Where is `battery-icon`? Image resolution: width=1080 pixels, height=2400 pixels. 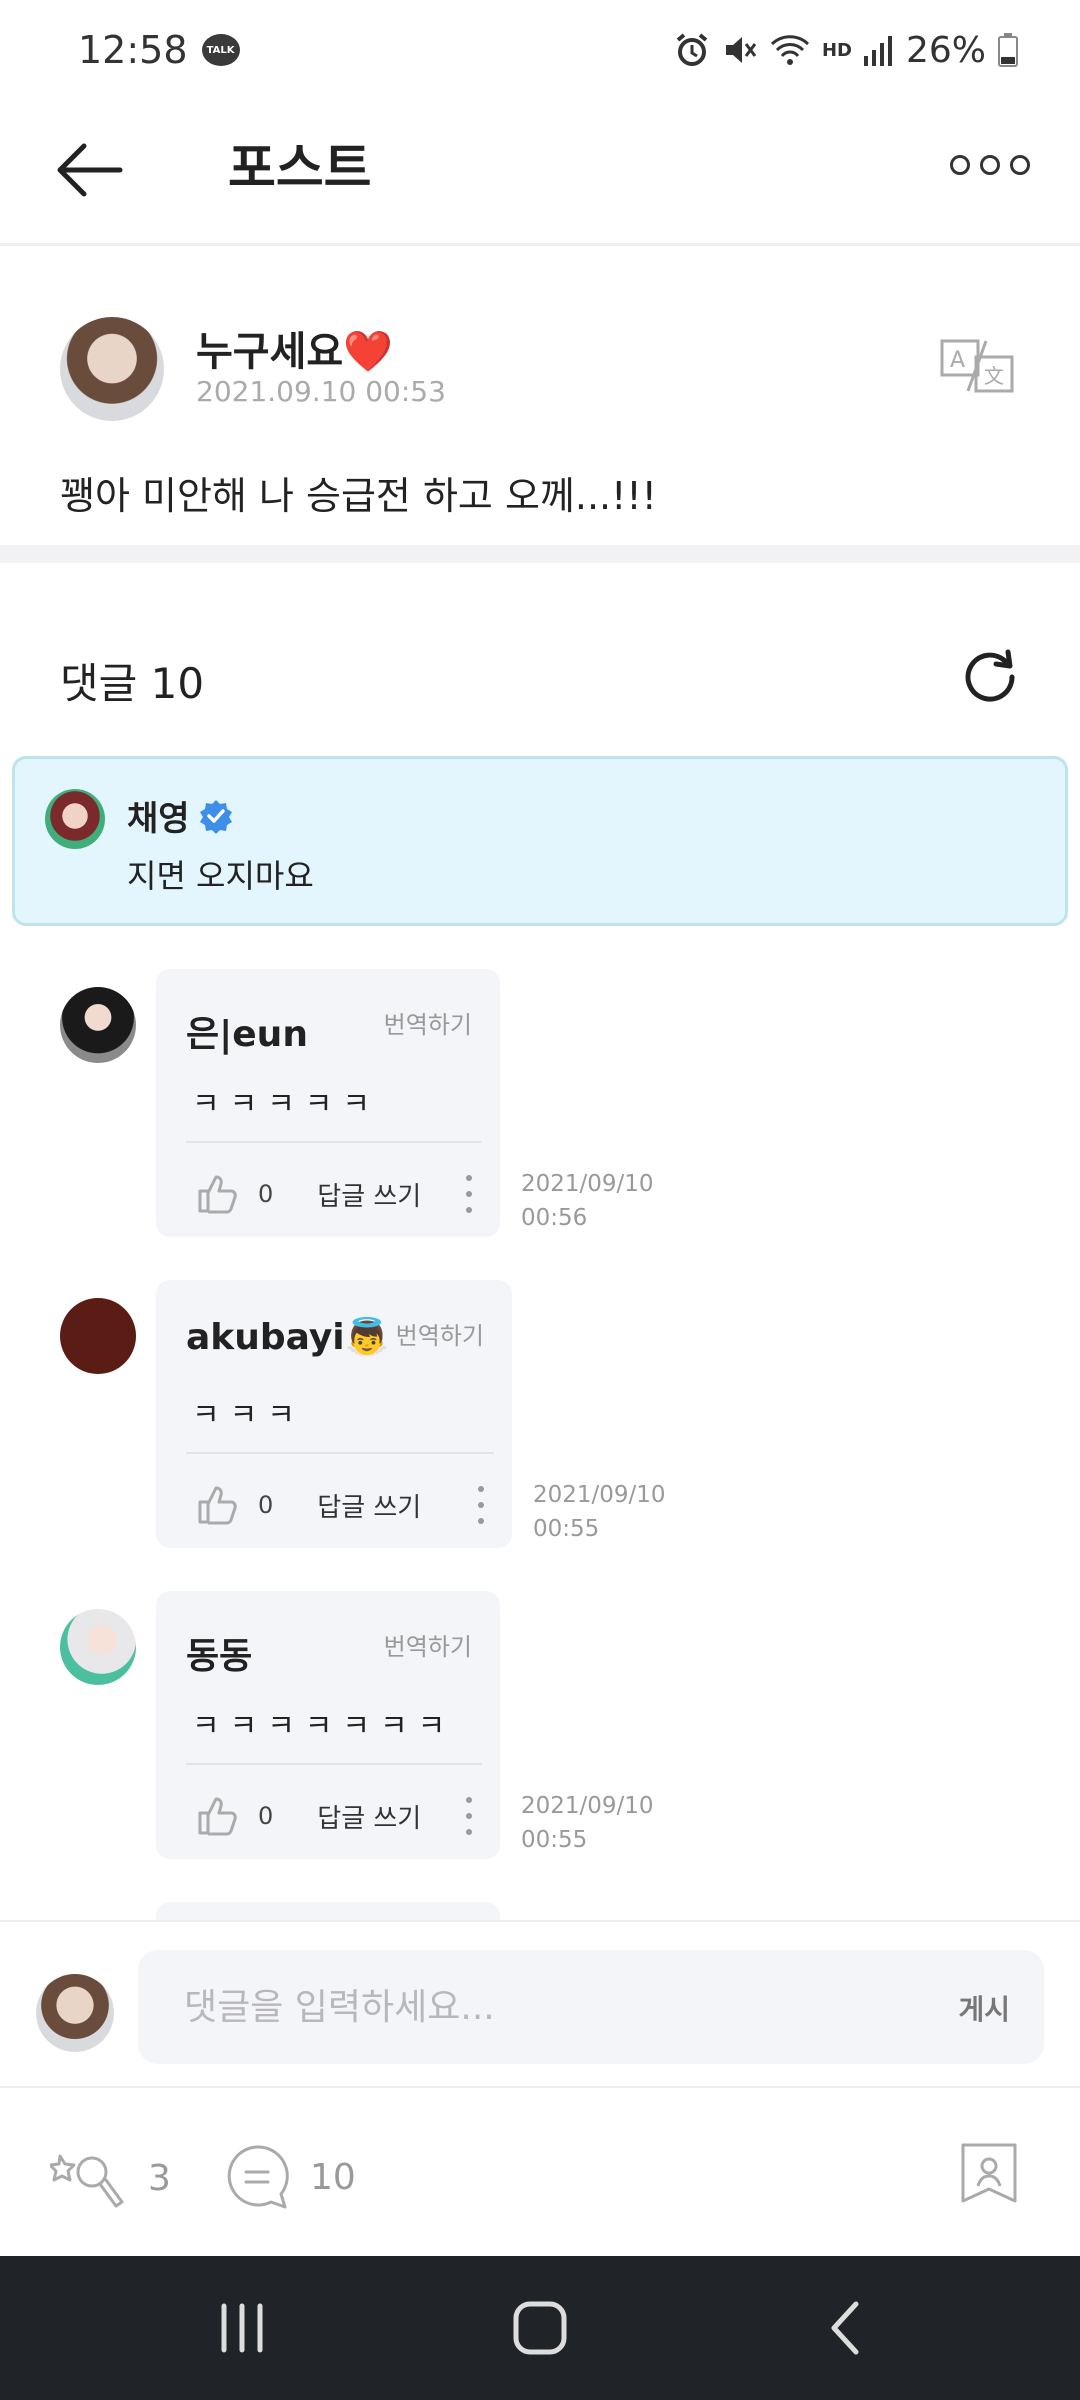 battery-icon is located at coordinates (1008, 50).